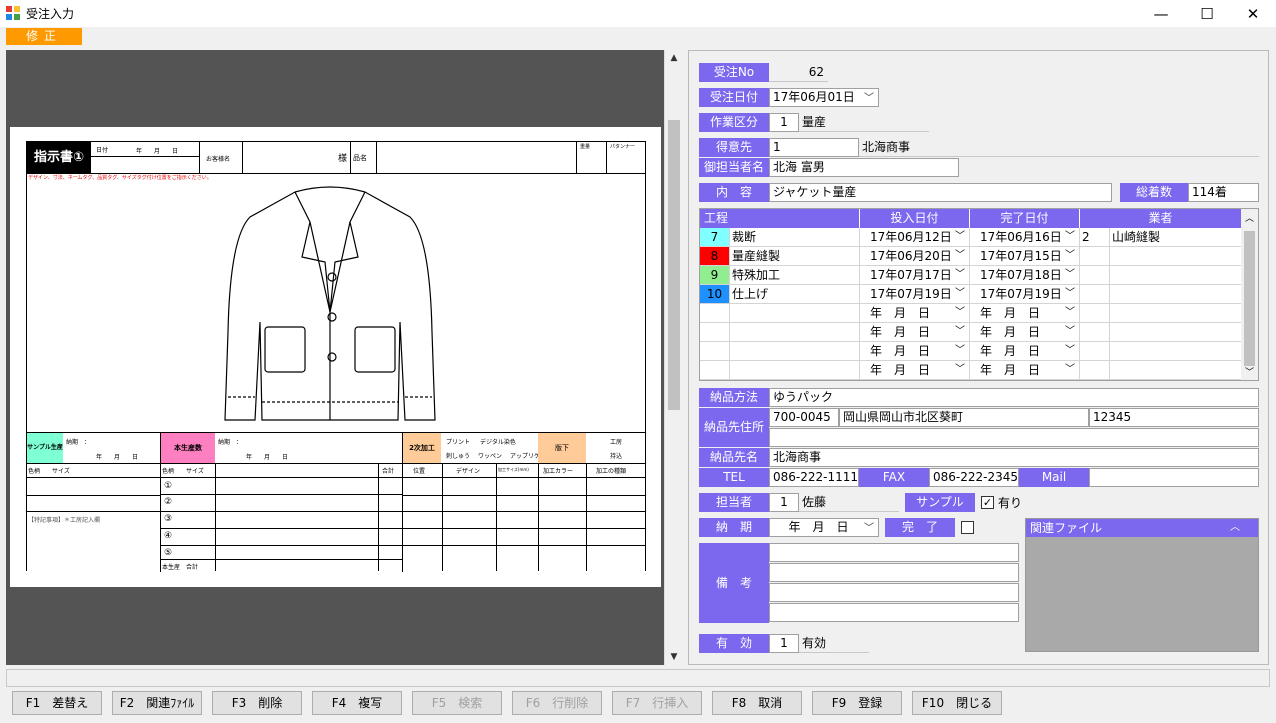 The height and width of the screenshot is (723, 1276). I want to click on delivery-name-input: 北海商事, so click(1014, 457).